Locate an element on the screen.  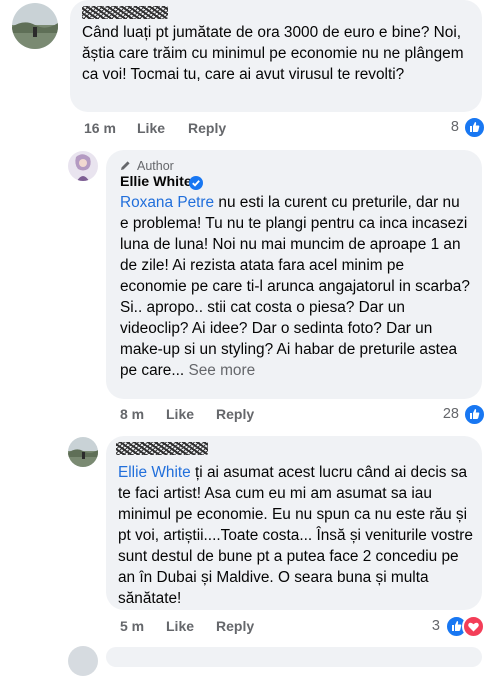
author-avatar is located at coordinates (83, 166).